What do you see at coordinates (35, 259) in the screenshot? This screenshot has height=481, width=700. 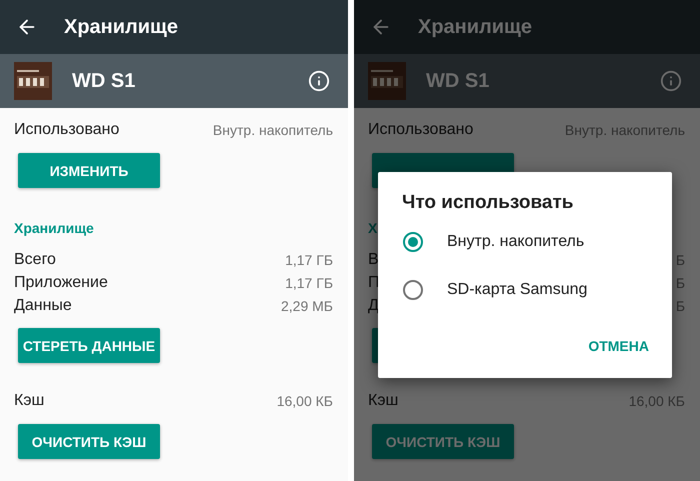 I see `storage-label: Всего` at bounding box center [35, 259].